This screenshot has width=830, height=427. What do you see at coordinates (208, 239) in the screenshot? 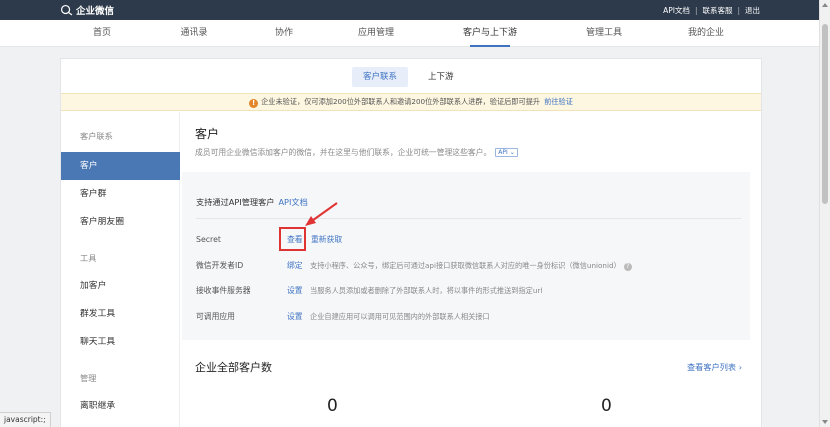
I see `secret-label: Secret` at bounding box center [208, 239].